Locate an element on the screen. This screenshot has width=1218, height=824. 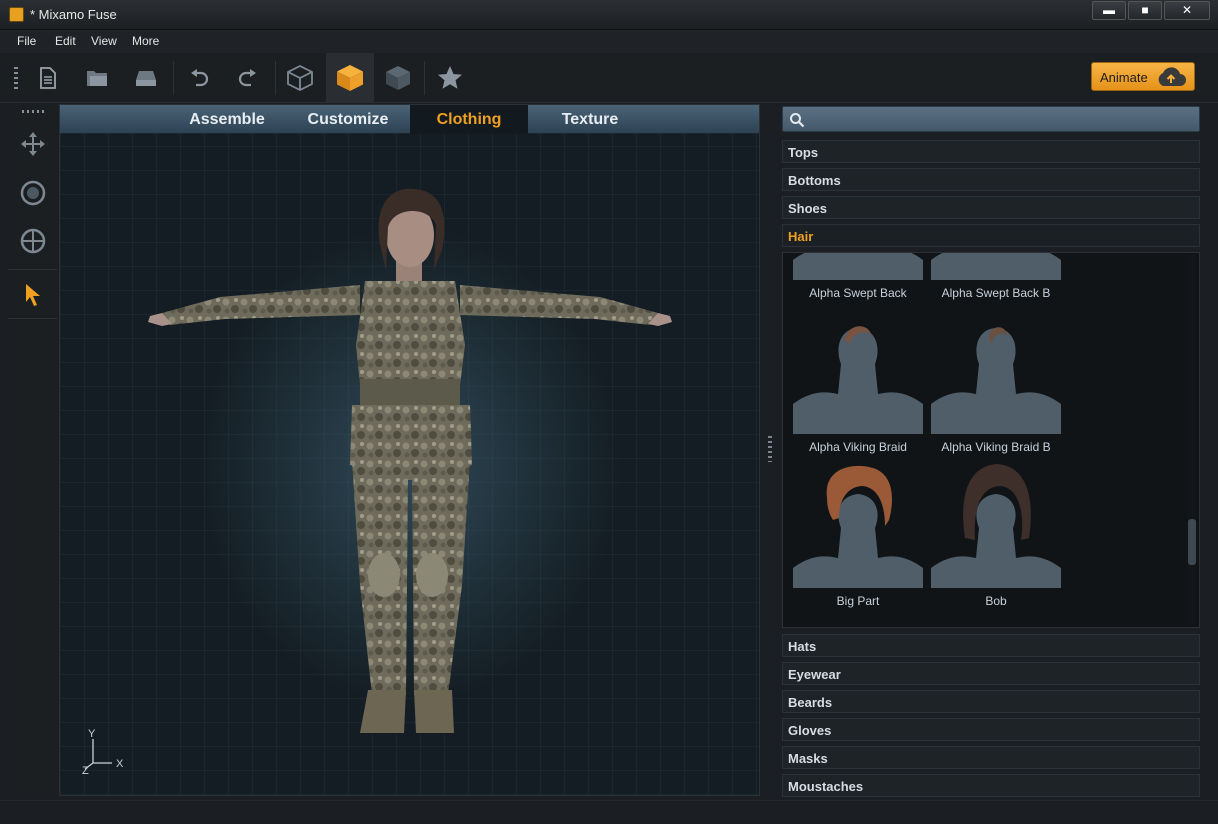
box-outline-icon is located at coordinates (300, 78).